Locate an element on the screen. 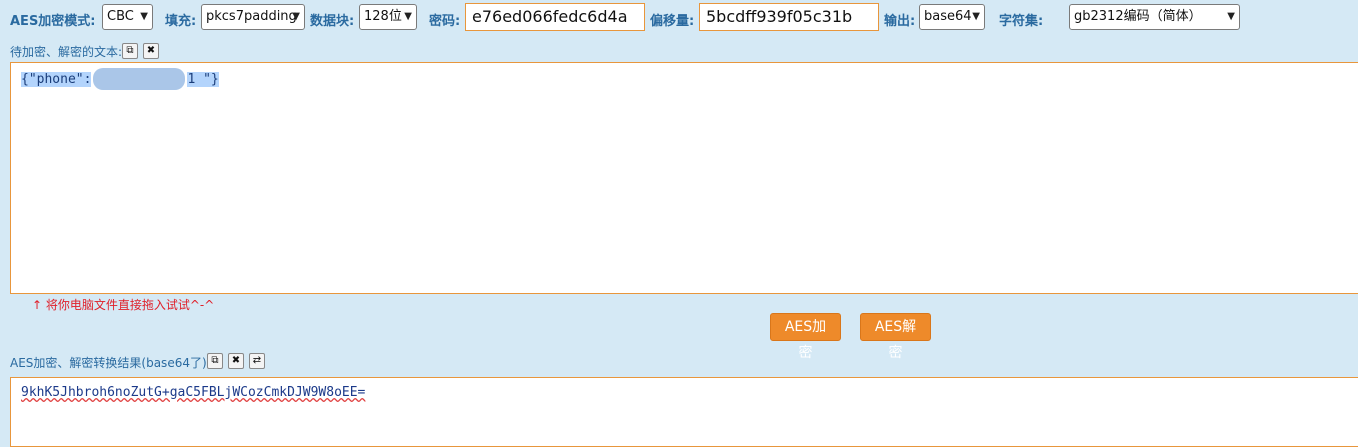 The image size is (1358, 447). key-label: 密码: is located at coordinates (445, 21).